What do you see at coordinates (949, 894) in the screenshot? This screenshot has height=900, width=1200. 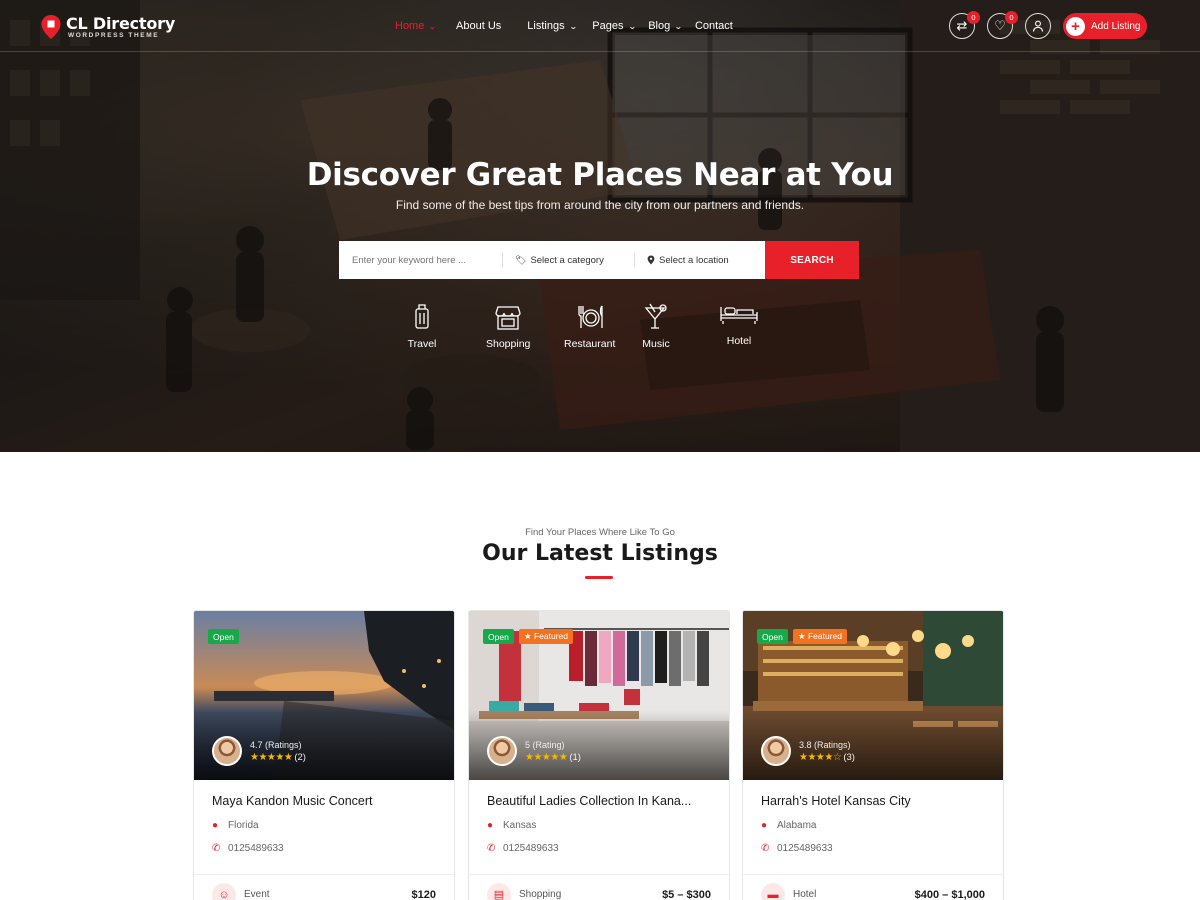 I see `listing-price: $400 – $1,000` at bounding box center [949, 894].